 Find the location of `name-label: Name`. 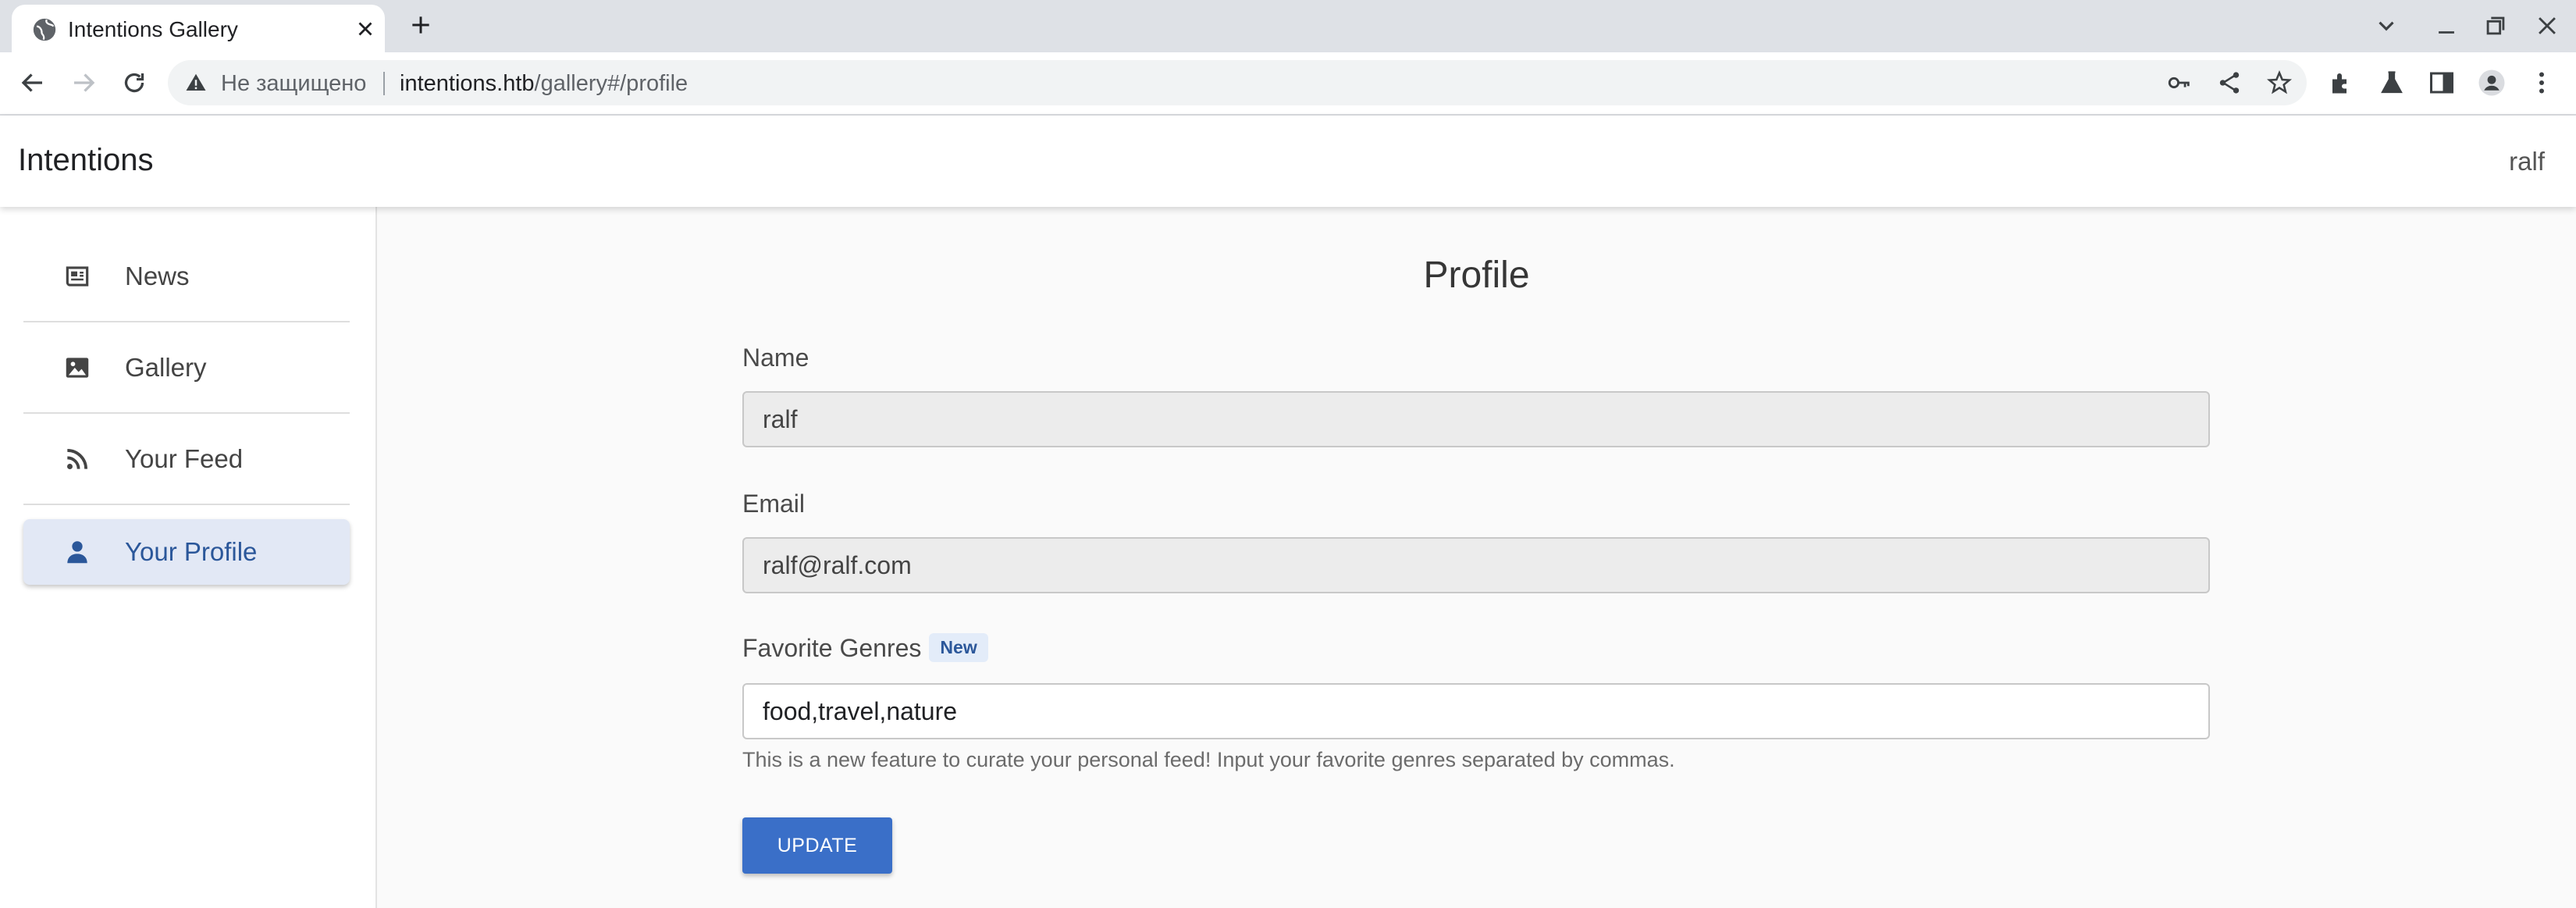

name-label: Name is located at coordinates (775, 358).